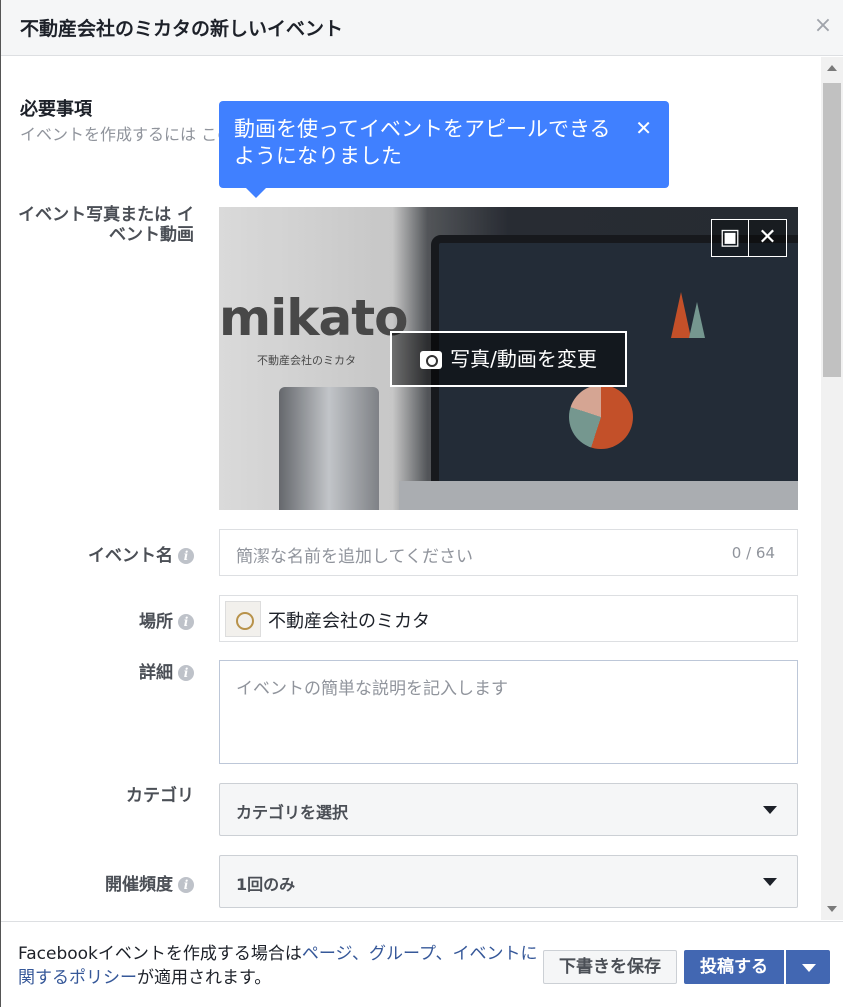 This screenshot has width=843, height=1007. Describe the element at coordinates (508, 552) in the screenshot. I see `event-name-input: 簡潔な名前を追加してください 0 / 64` at that location.